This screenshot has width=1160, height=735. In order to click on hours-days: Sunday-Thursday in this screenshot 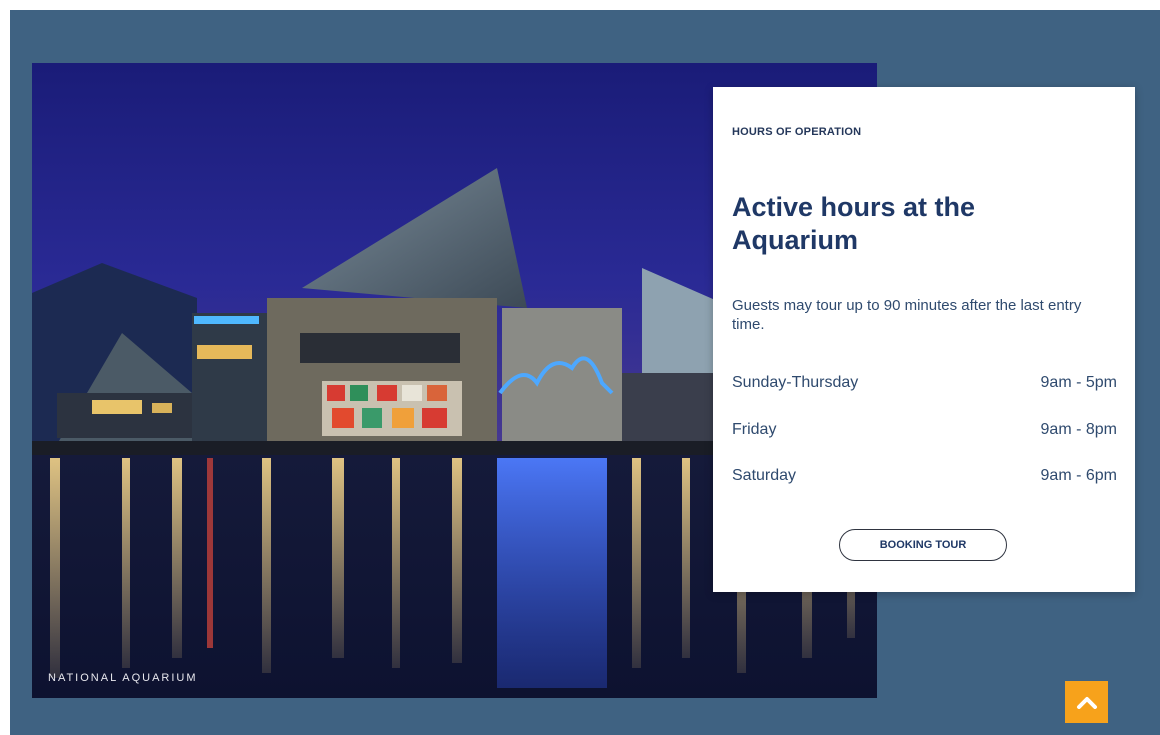, I will do `click(795, 382)`.